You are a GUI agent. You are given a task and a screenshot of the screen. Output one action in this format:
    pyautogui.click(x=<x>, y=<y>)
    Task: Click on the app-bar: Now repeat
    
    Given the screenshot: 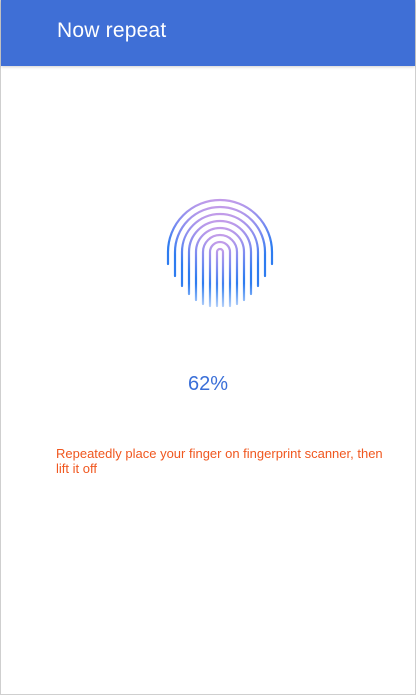 What is the action you would take?
    pyautogui.click(x=208, y=33)
    